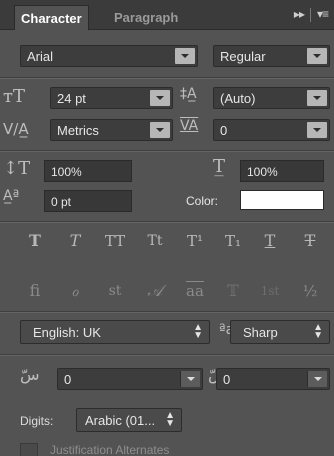  I want to click on tab-separator, so click(310, 14).